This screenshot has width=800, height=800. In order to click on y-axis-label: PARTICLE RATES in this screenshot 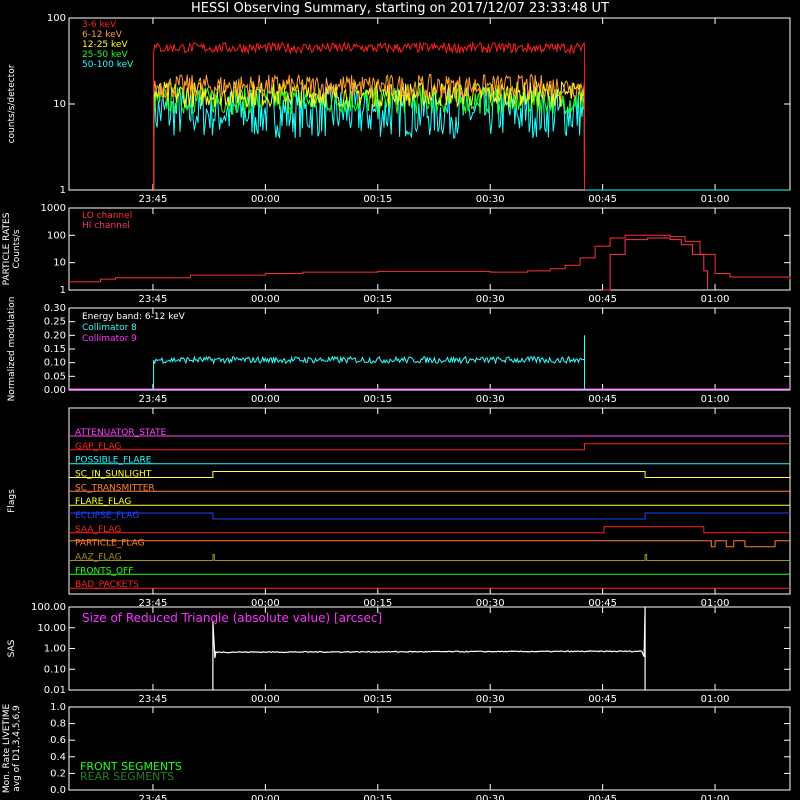, I will do `click(7, 248)`.